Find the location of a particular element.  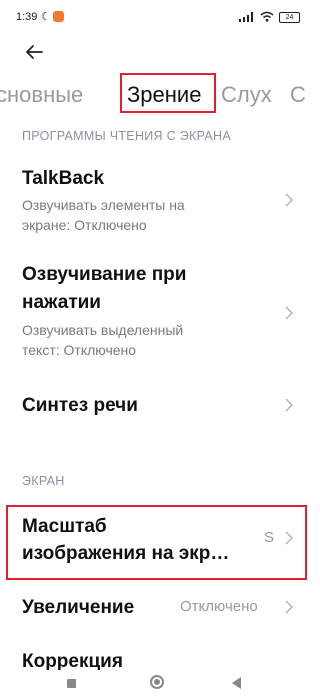

vision-tab-highlight is located at coordinates (168, 93).